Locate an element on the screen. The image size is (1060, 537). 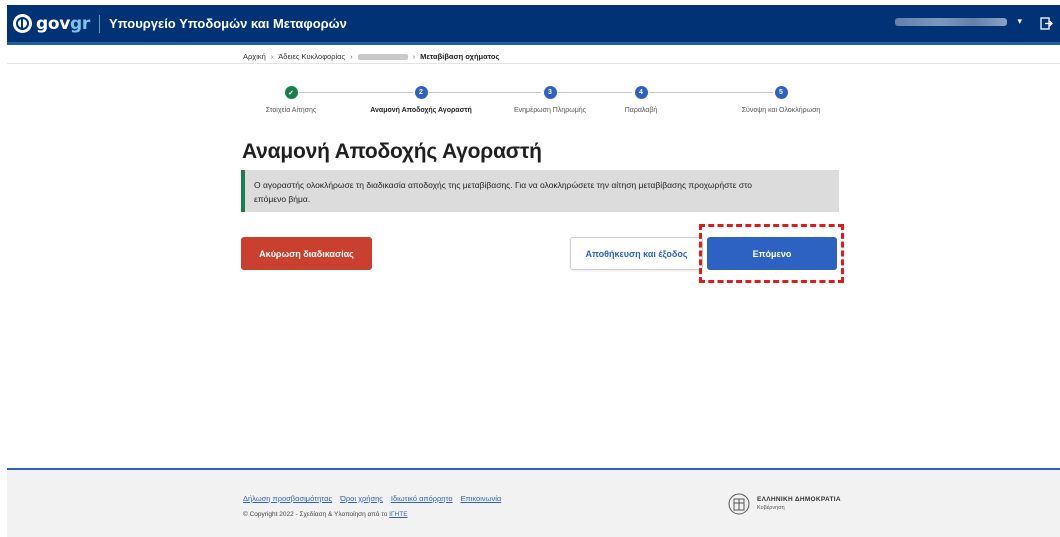
step-4: 4 Παραλαβή is located at coordinates (641, 99).